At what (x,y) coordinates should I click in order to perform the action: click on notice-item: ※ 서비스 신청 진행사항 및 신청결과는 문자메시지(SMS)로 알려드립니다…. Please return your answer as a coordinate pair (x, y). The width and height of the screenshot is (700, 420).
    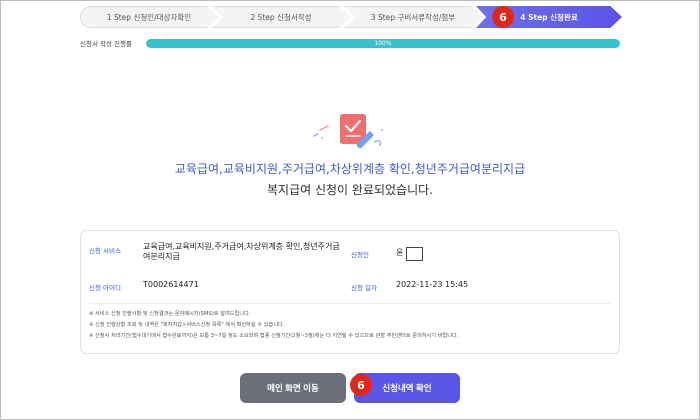
    Looking at the image, I should click on (170, 314).